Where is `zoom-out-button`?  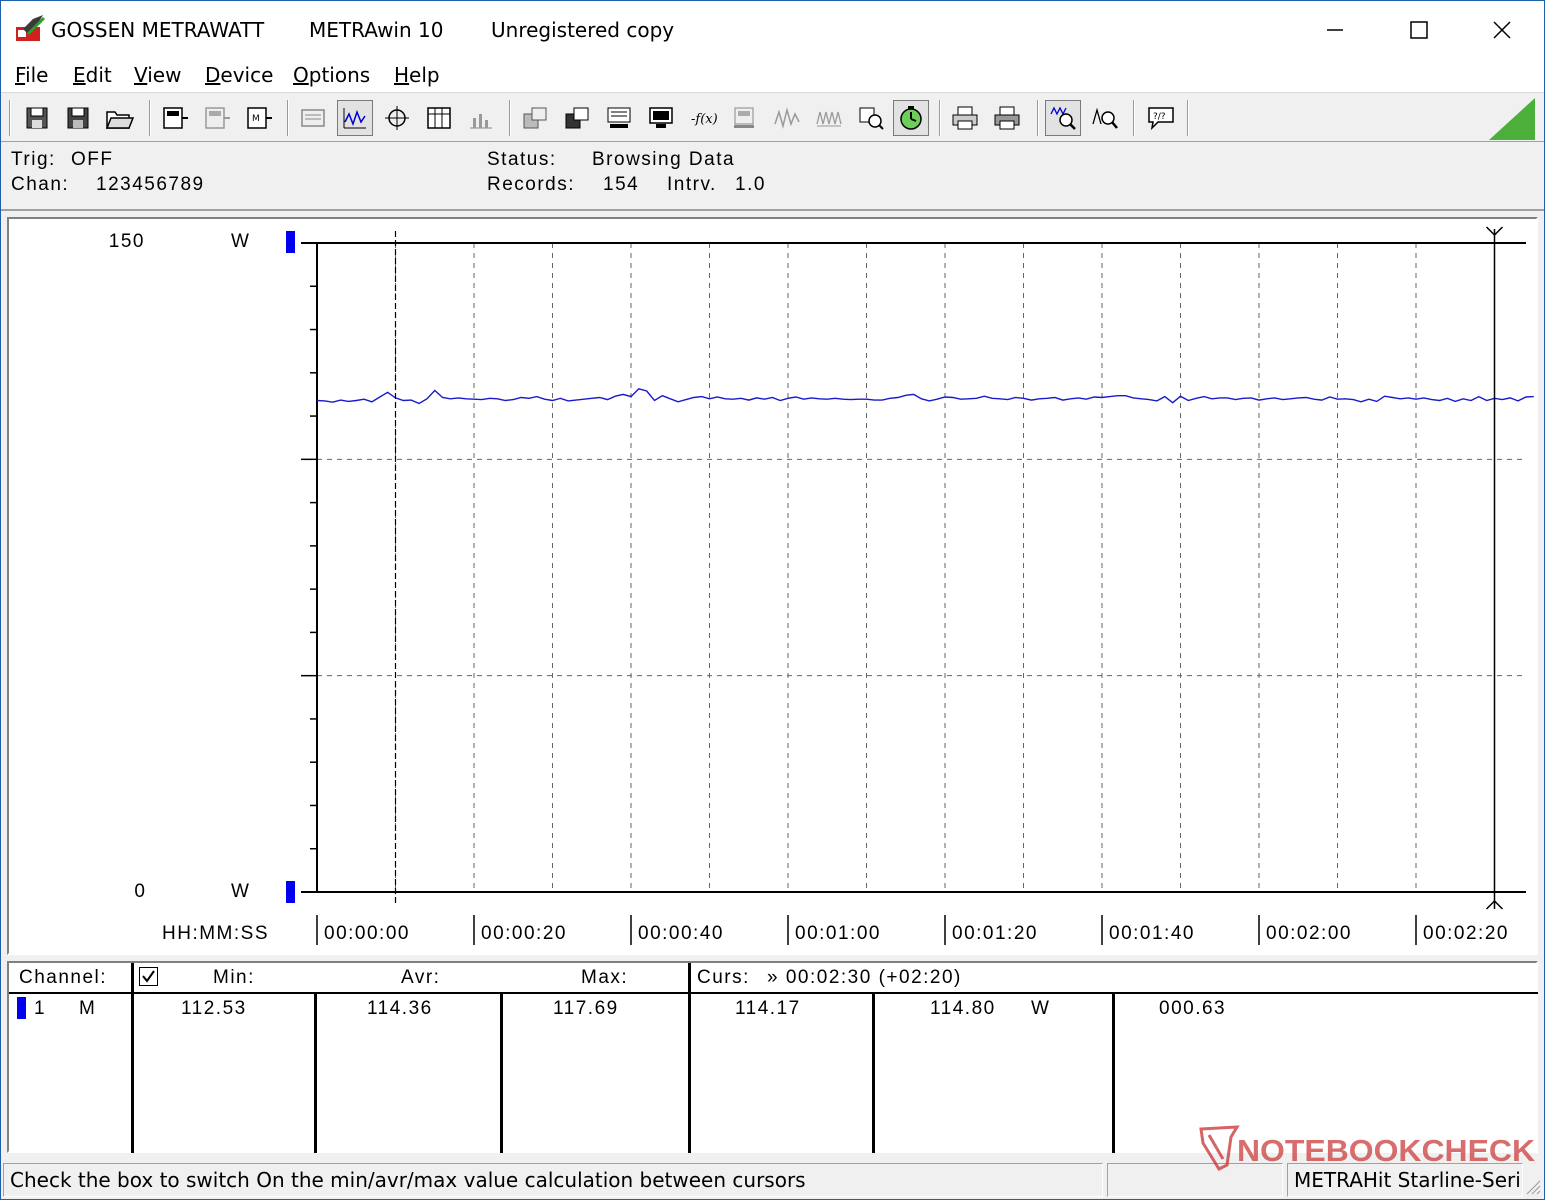 zoom-out-button is located at coordinates (535, 118).